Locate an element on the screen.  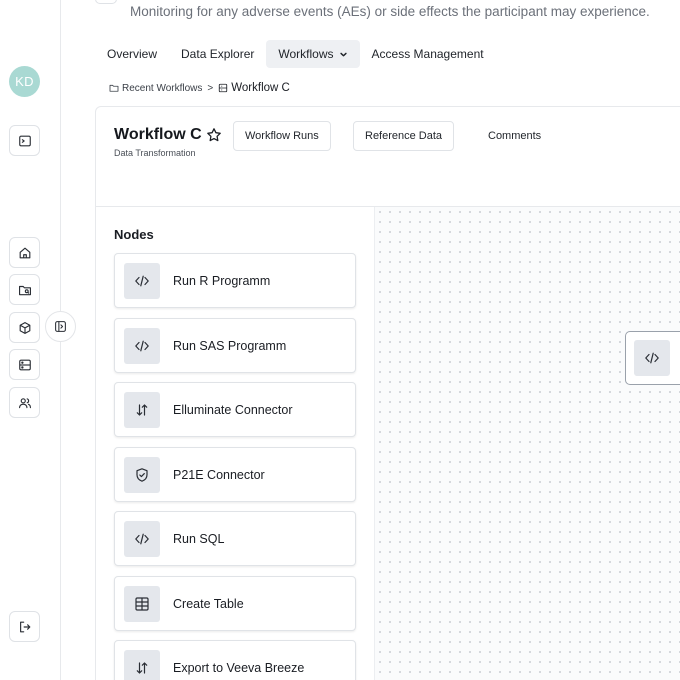
node-p21e-connector: P21E Connector is located at coordinates (235, 474).